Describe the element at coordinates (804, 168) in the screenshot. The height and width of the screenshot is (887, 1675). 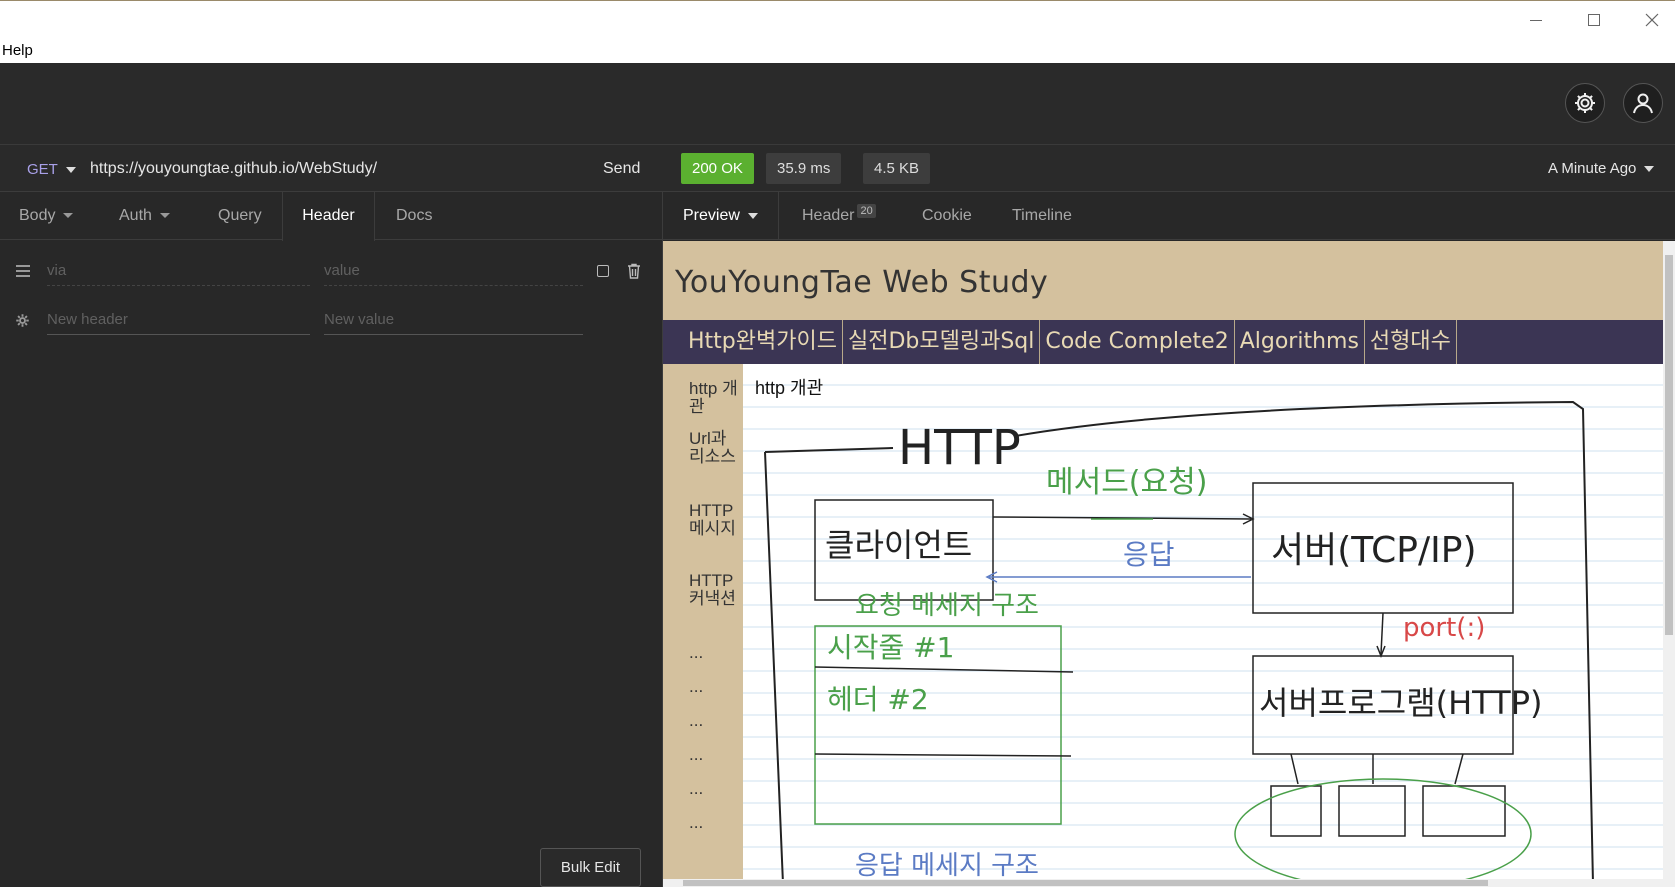
I see `time-badge: 35.9 ms` at that location.